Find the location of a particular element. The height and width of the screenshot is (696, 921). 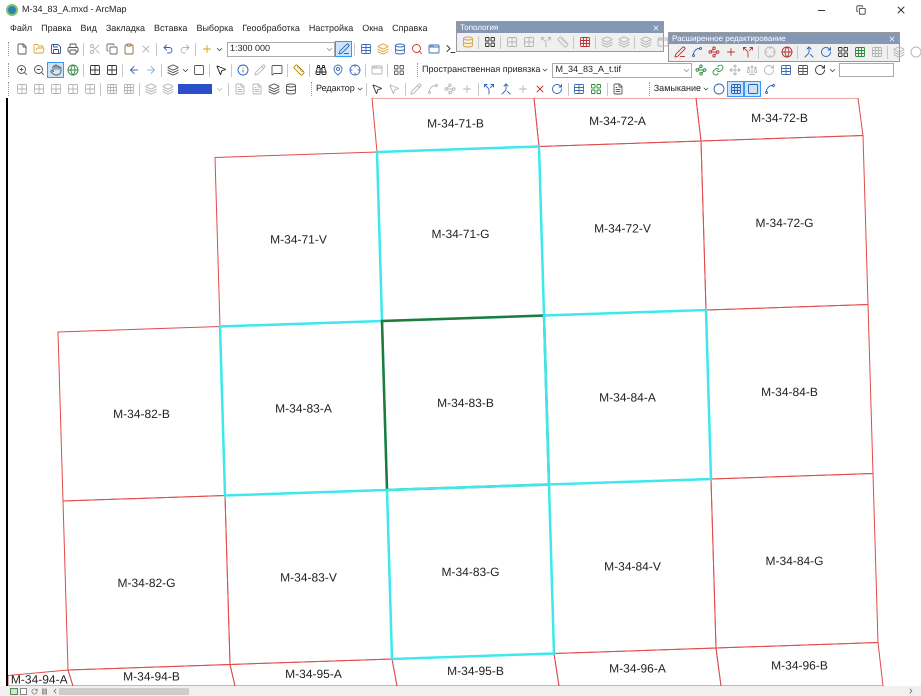

sheet-label: M-34-84-G is located at coordinates (795, 561).